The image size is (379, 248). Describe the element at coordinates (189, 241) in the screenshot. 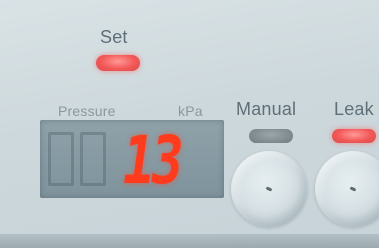

I see `panel-bottom-edge` at that location.